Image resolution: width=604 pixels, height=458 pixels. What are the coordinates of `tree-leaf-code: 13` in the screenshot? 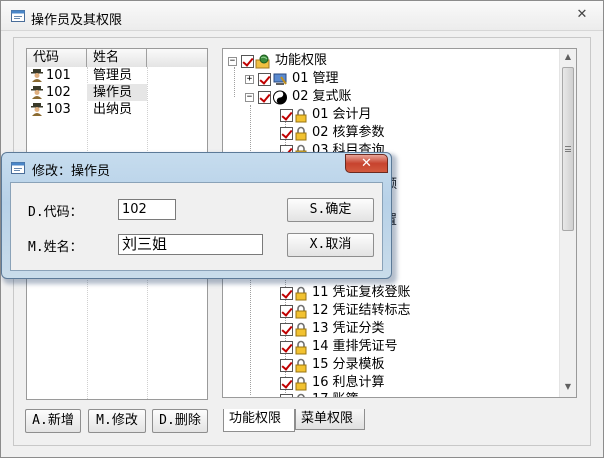 It's located at (320, 328).